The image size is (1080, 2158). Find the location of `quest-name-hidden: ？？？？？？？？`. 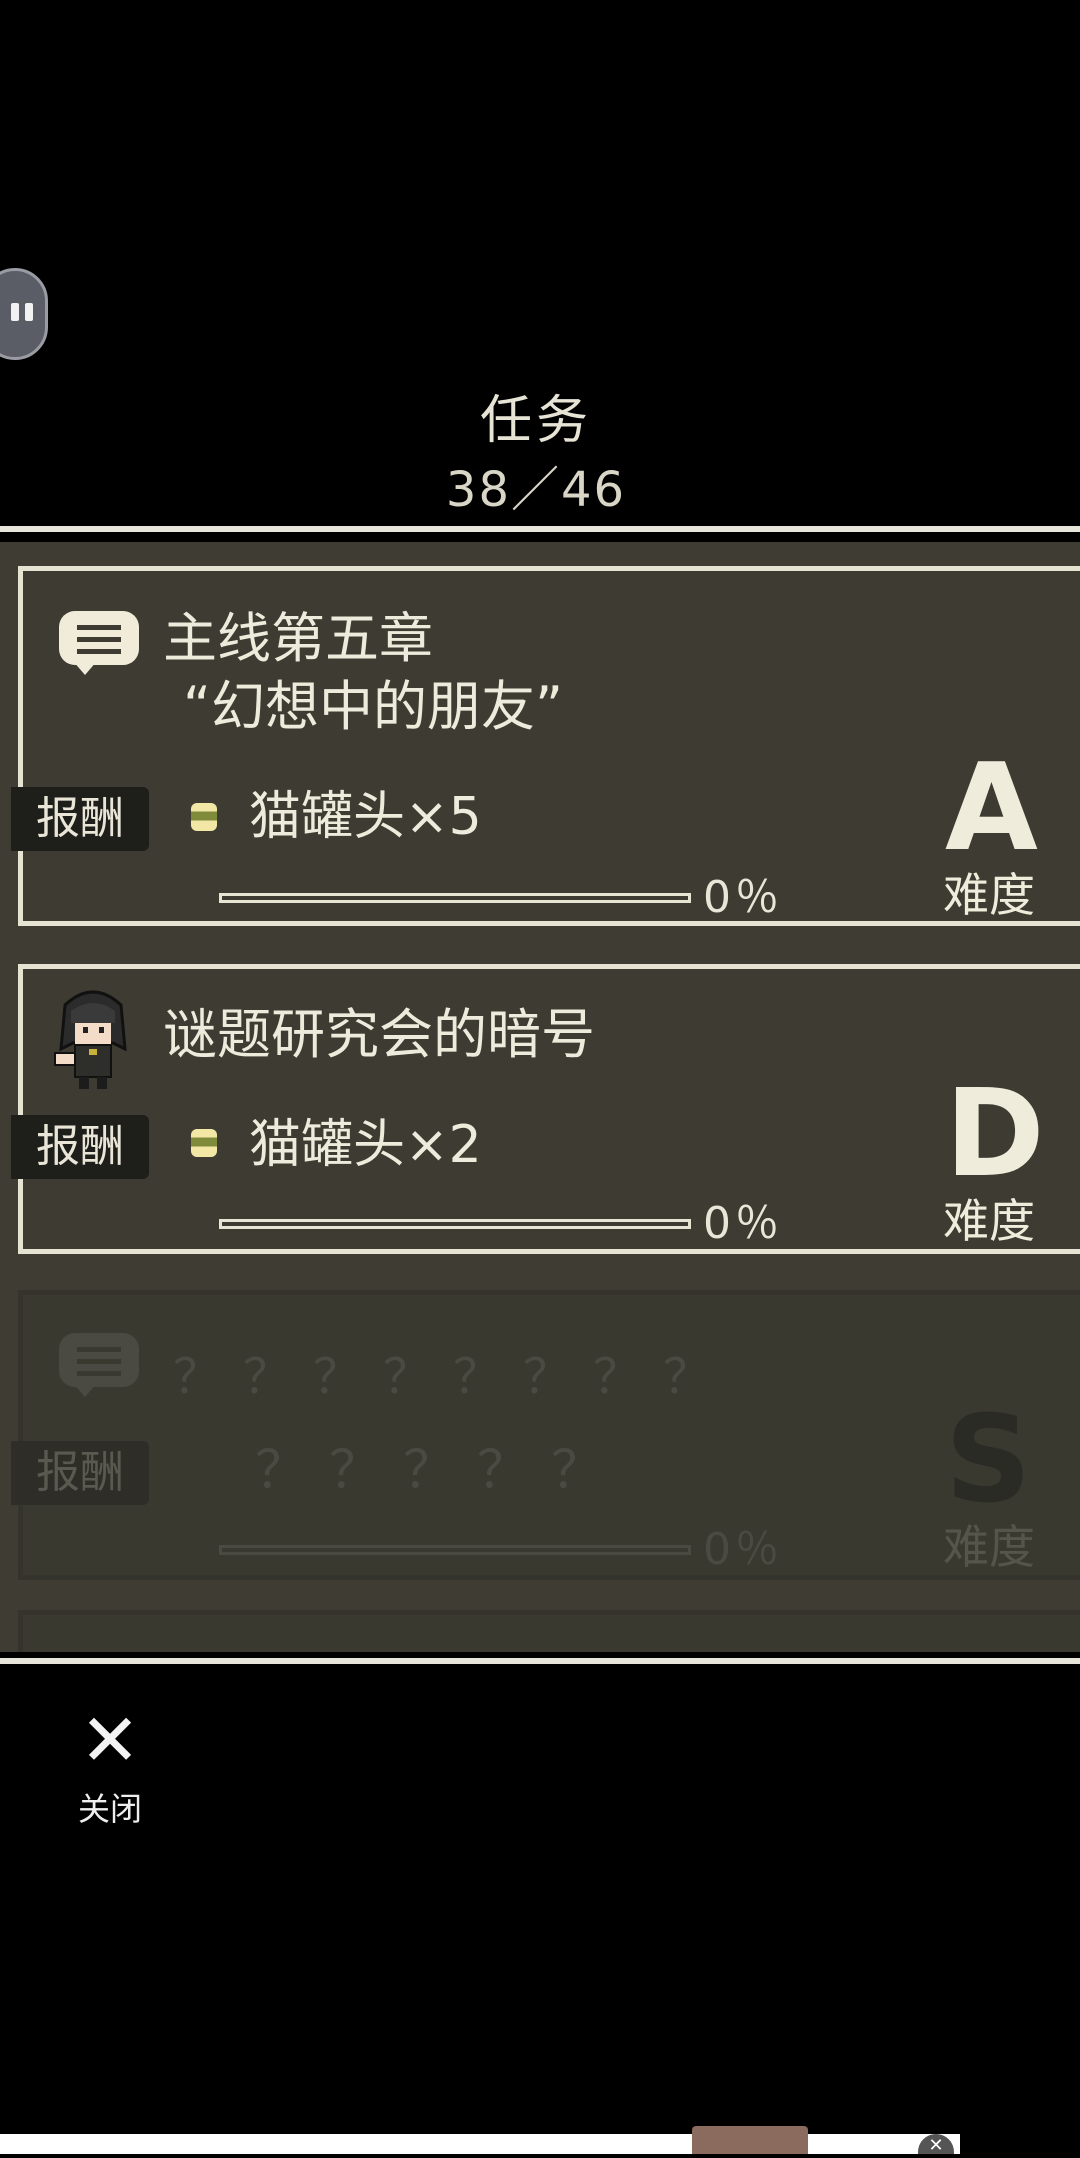

quest-name-hidden: ？？？？？？？？ is located at coordinates (453, 1377).